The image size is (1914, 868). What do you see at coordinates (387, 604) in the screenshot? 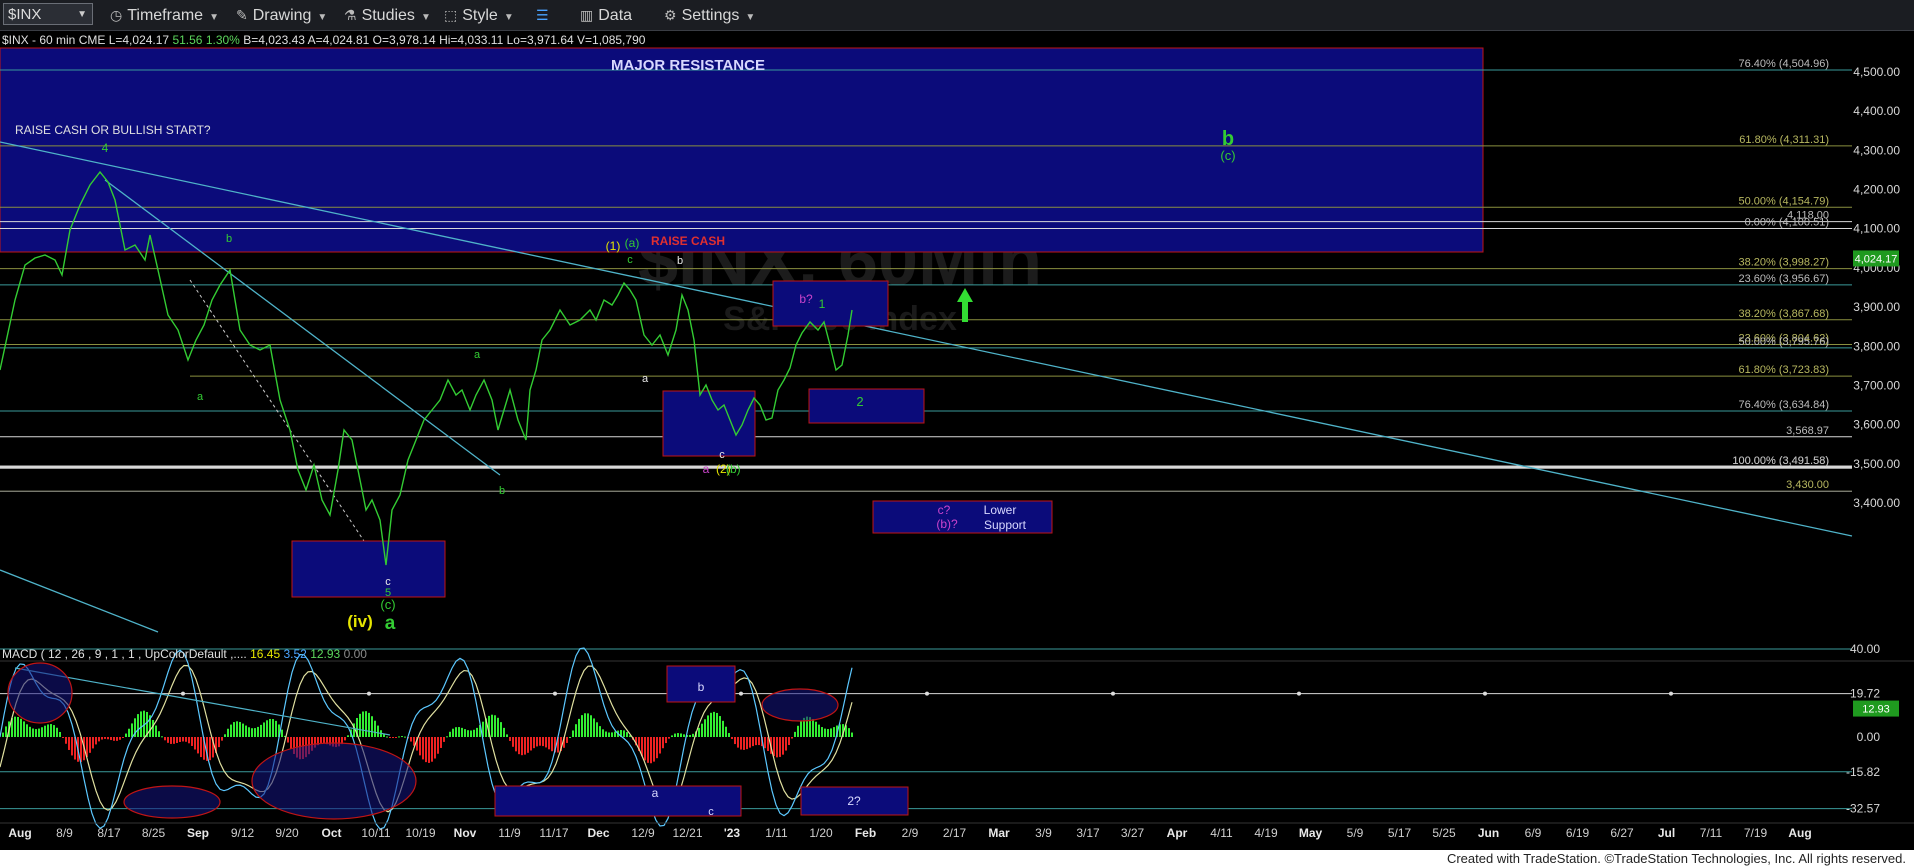
I see `annot-c-paren-oct: (c)` at bounding box center [387, 604].